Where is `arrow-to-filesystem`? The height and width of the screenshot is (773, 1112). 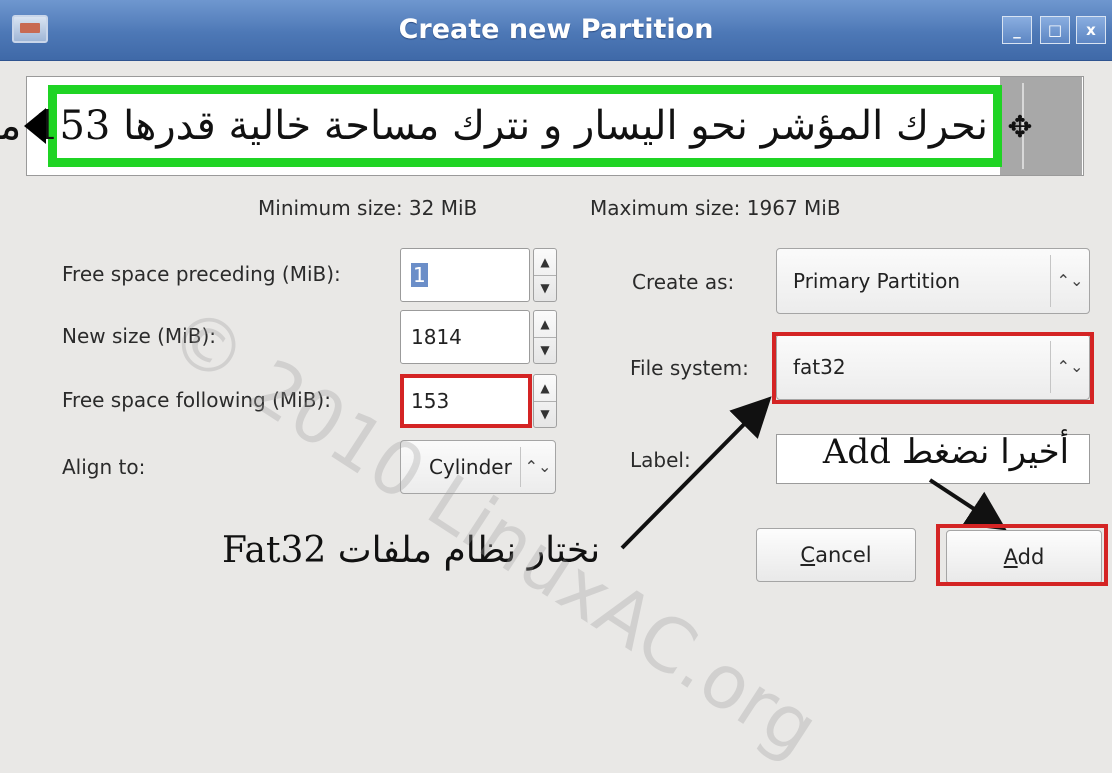
arrow-to-filesystem is located at coordinates (696, 473).